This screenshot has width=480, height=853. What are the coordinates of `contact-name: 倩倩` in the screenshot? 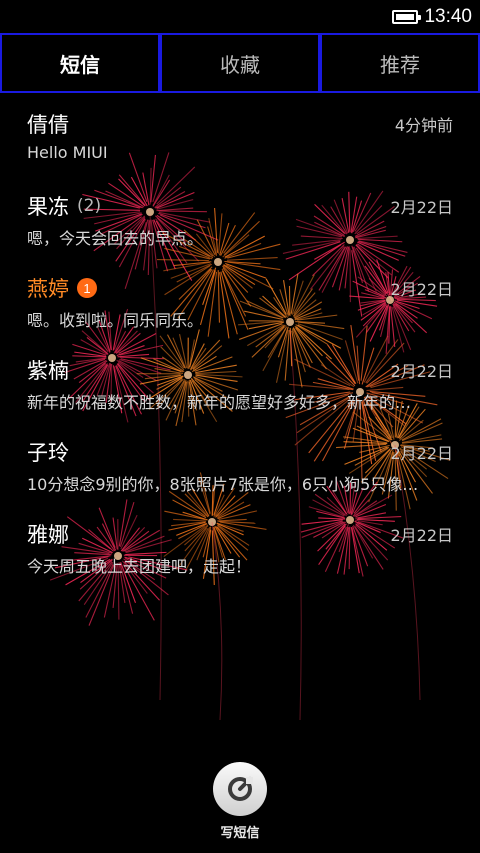 It's located at (48, 125).